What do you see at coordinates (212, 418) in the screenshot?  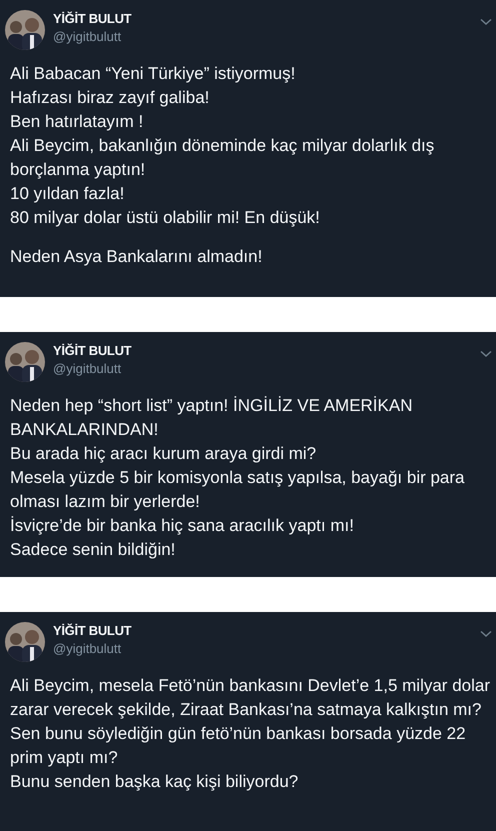 I see `tweet-text: Neden hep “short list” yaptın! İNGİLİZ VE AMERİKAN BANKALARINDAN!` at bounding box center [212, 418].